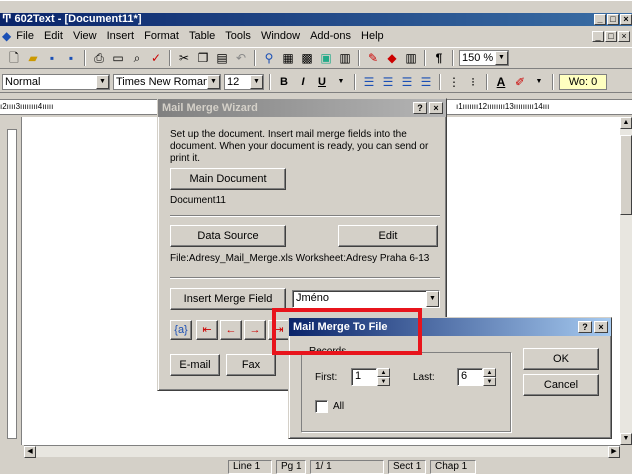 This screenshot has width=632, height=474. What do you see at coordinates (561, 359) in the screenshot?
I see `ok-button: OK` at bounding box center [561, 359].